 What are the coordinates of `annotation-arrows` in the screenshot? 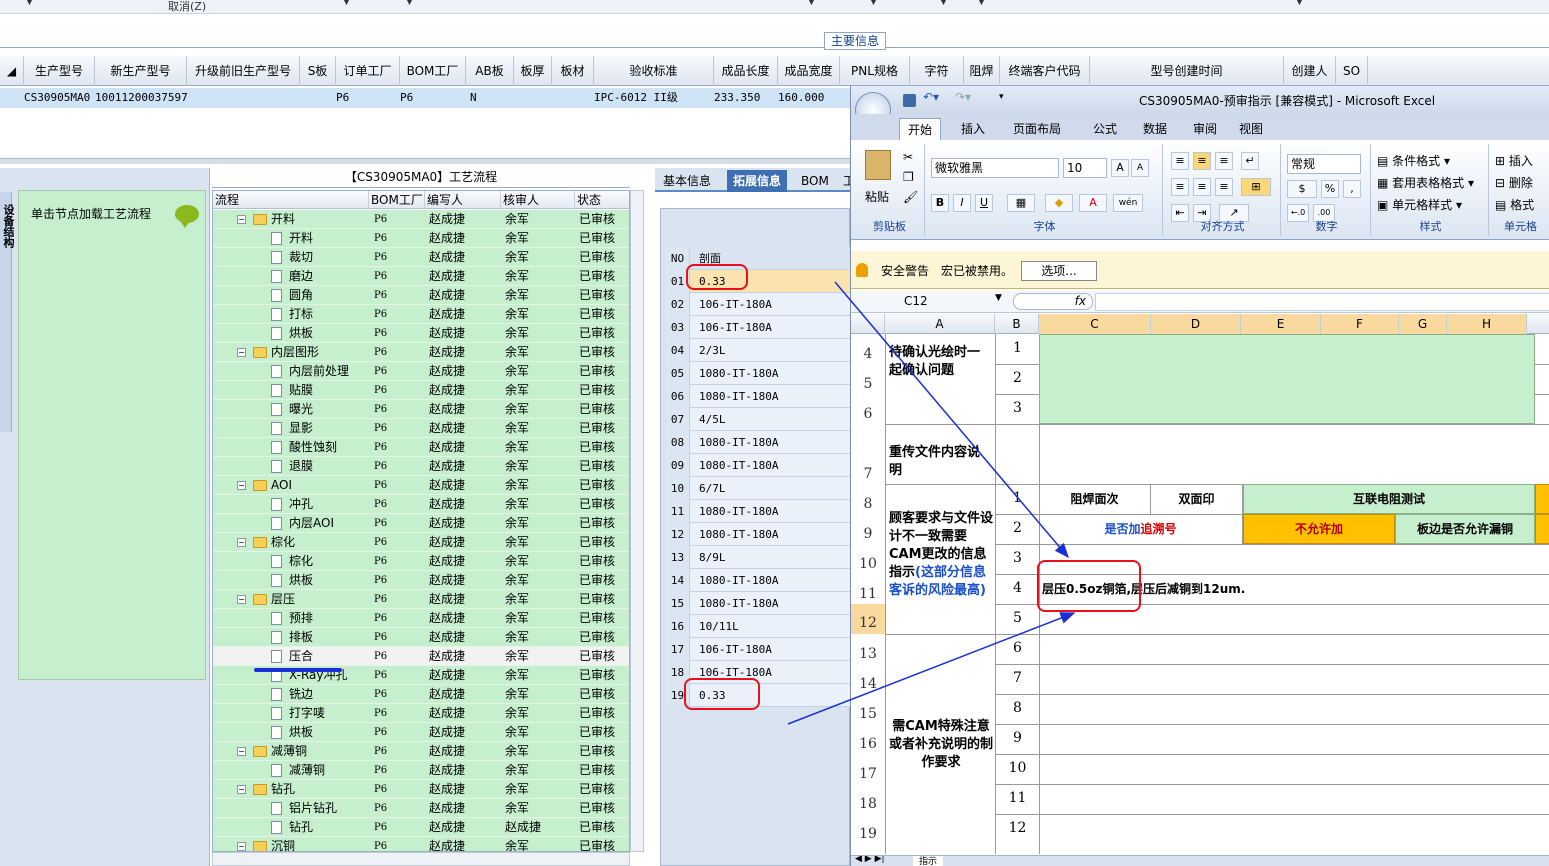 It's located at (931, 503).